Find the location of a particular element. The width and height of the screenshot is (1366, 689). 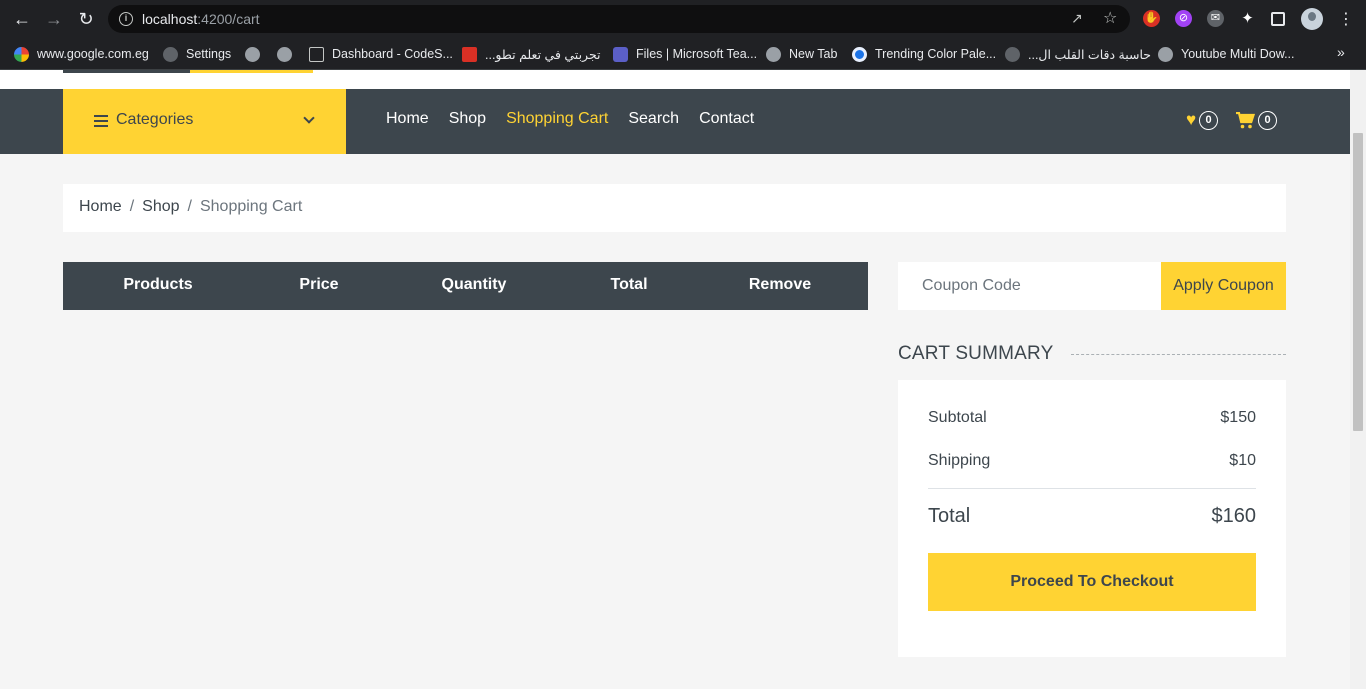

subtotal-value: $150 is located at coordinates (1238, 417).